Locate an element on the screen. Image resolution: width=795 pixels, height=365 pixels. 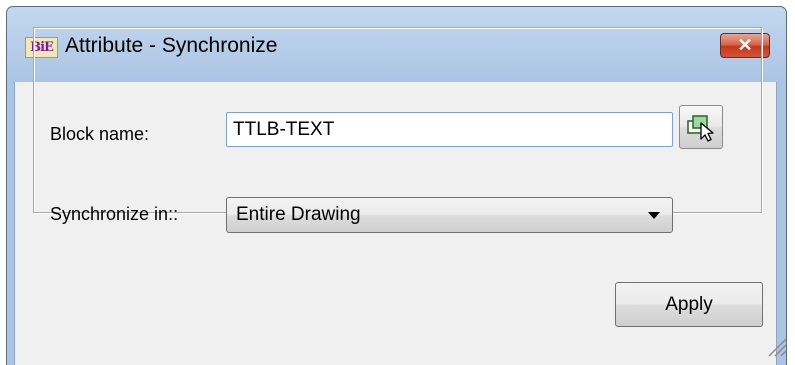
apply-button: Apply is located at coordinates (689, 304).